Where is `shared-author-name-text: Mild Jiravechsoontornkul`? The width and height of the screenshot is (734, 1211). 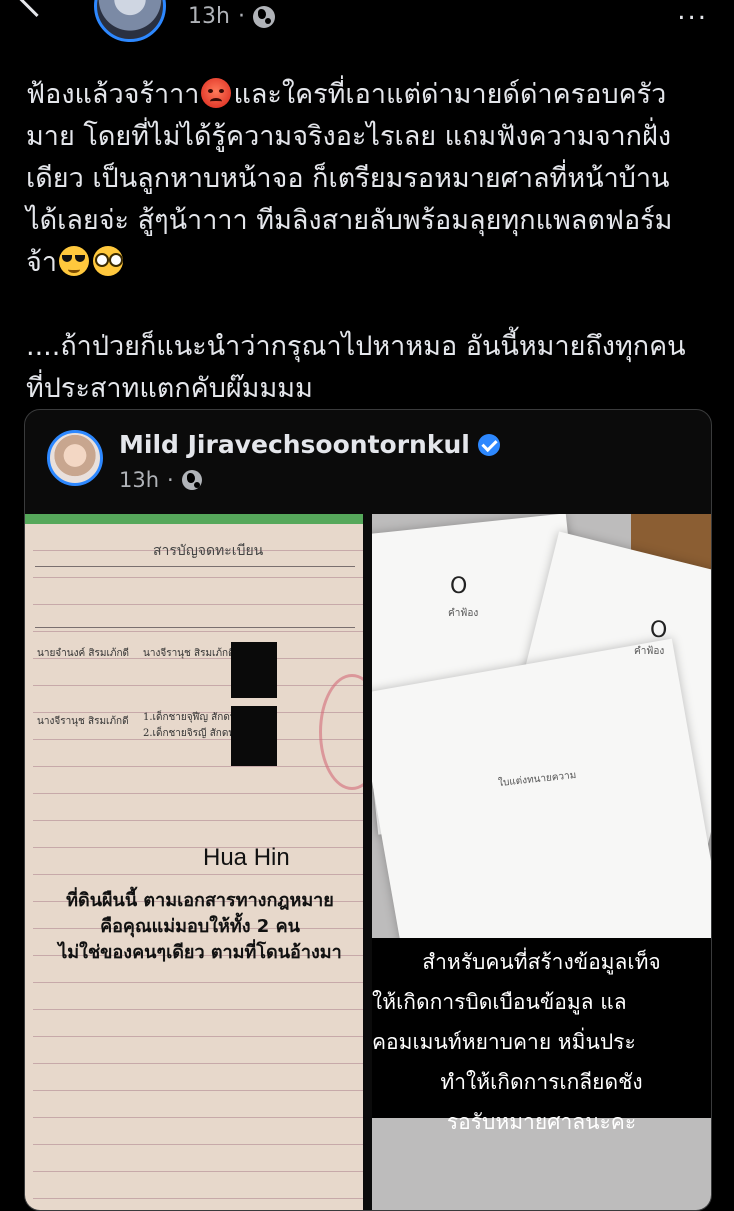
shared-author-name-text: Mild Jiravechsoontornkul is located at coordinates (294, 444).